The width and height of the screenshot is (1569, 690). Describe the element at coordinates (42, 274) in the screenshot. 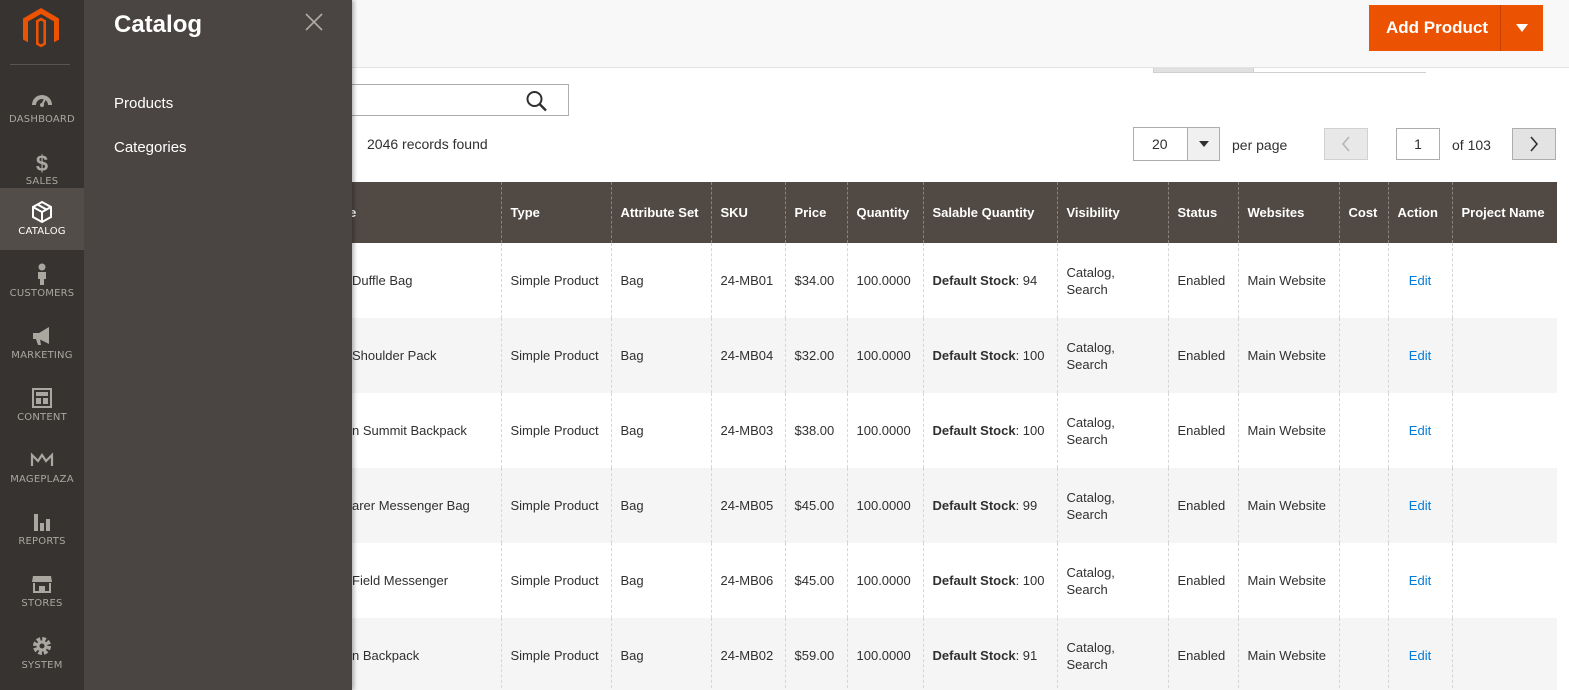

I see `person-icon` at that location.